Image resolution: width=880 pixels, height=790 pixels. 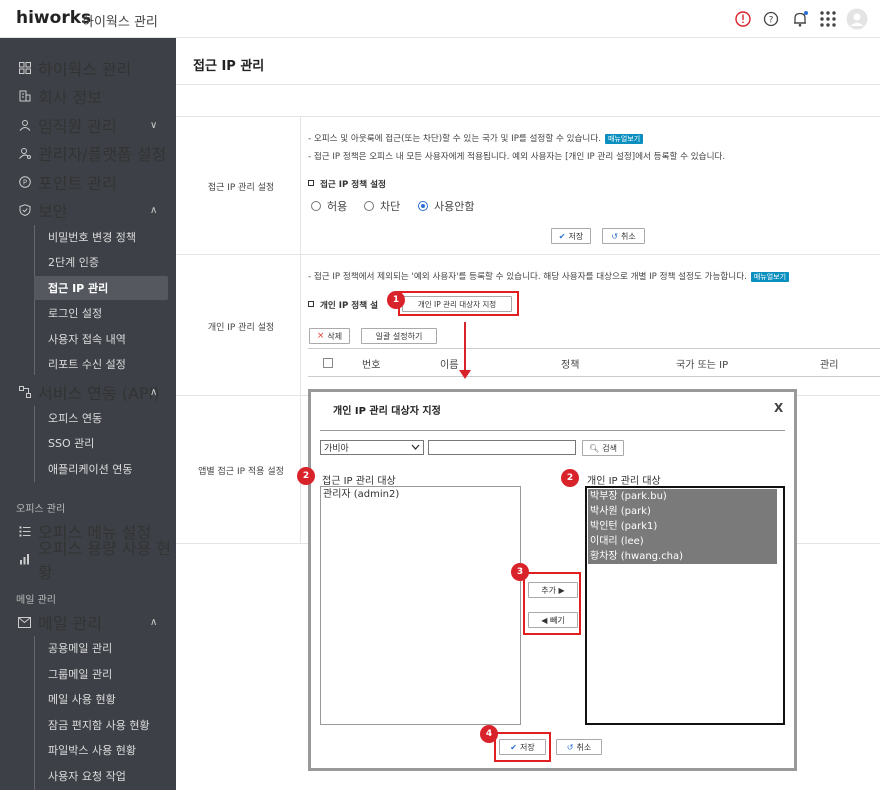 What do you see at coordinates (420, 605) in the screenshot?
I see `left-user-list: 관리자 (admin2)` at bounding box center [420, 605].